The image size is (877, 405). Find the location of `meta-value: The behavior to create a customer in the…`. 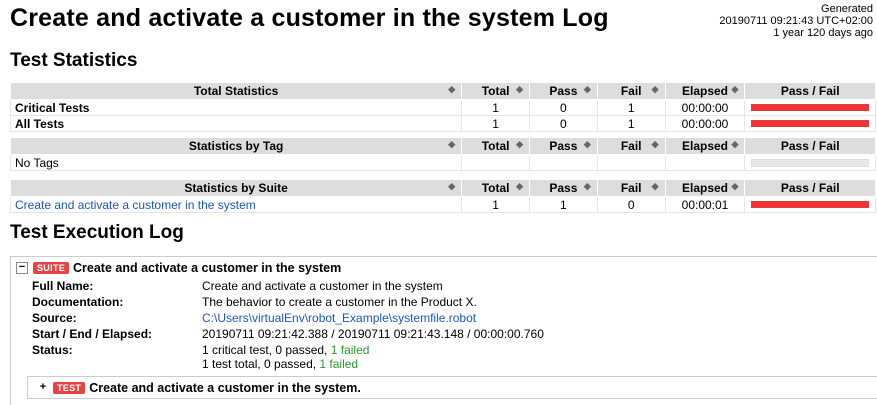

meta-value: The behavior to create a customer in the… is located at coordinates (339, 302).